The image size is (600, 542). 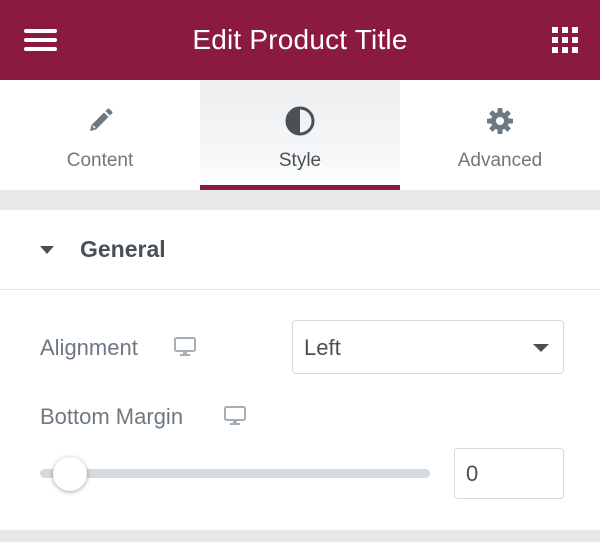 What do you see at coordinates (541, 348) in the screenshot?
I see `dropdown-arrow-icon` at bounding box center [541, 348].